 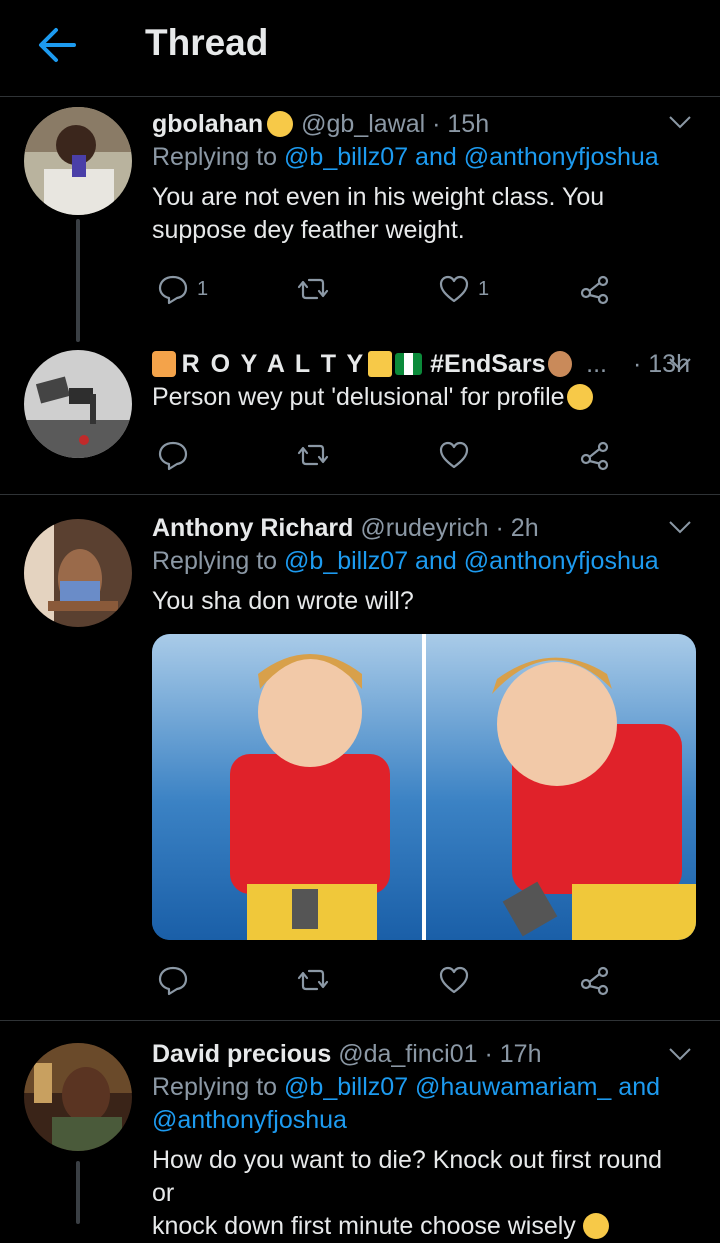 What do you see at coordinates (487, 364) in the screenshot?
I see `hashtag: #EndSars` at bounding box center [487, 364].